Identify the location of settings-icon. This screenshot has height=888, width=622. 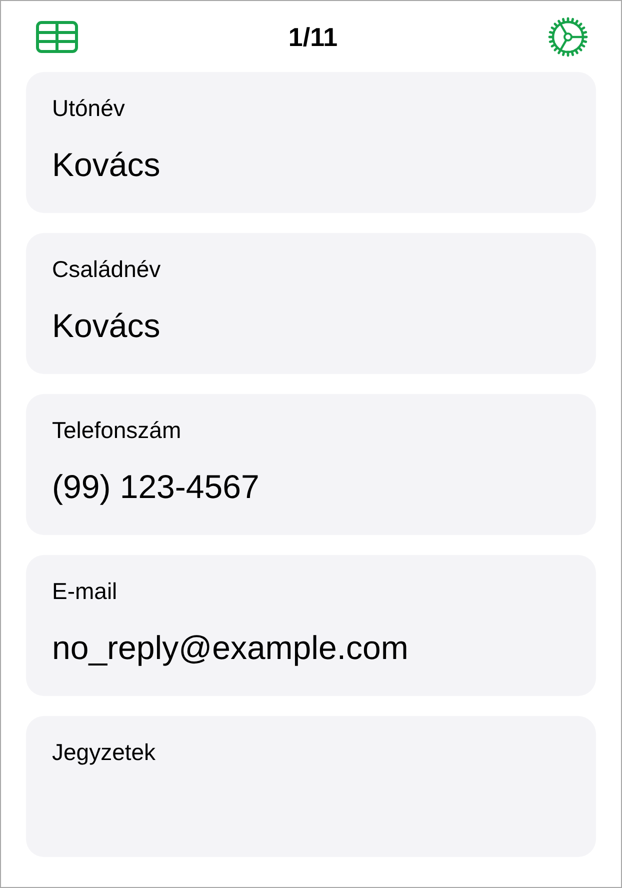
(568, 36).